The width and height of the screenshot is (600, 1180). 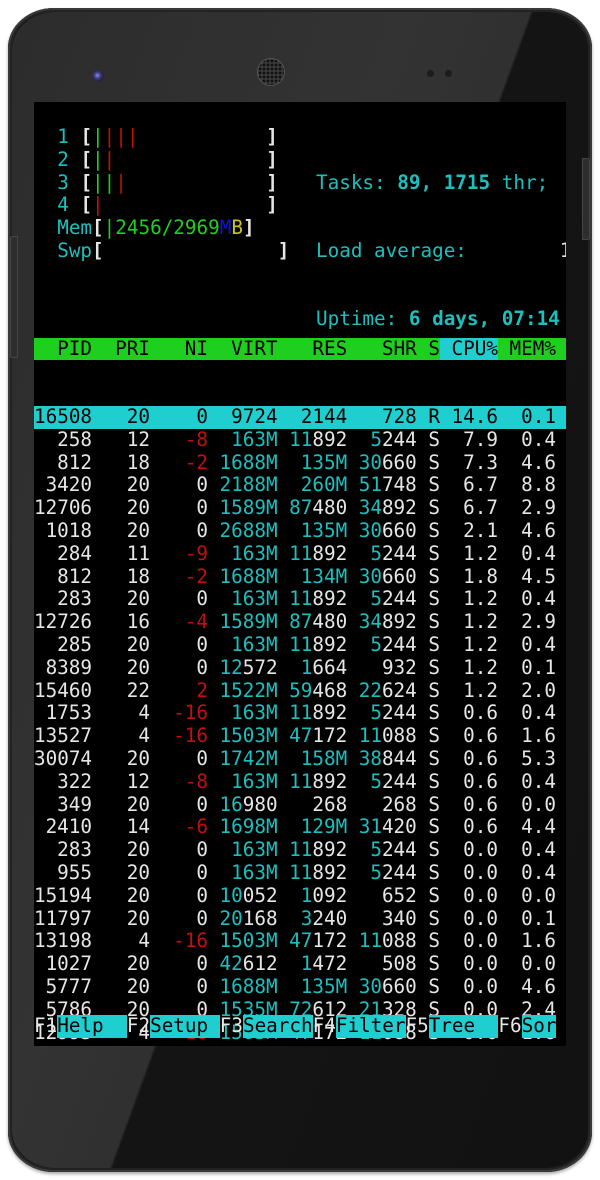 What do you see at coordinates (527, 349) in the screenshot?
I see `column-header-mem: MEM%` at bounding box center [527, 349].